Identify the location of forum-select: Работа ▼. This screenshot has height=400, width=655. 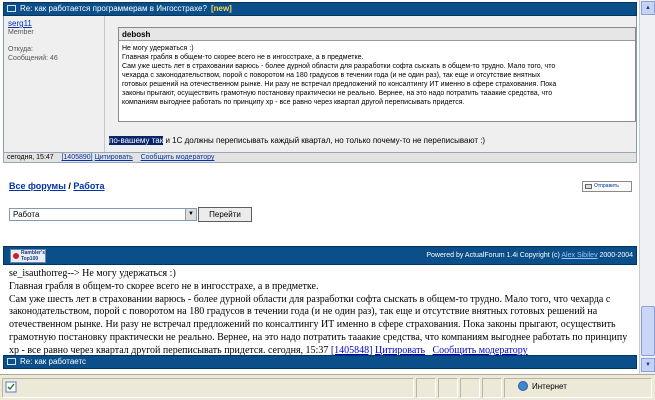
(103, 214).